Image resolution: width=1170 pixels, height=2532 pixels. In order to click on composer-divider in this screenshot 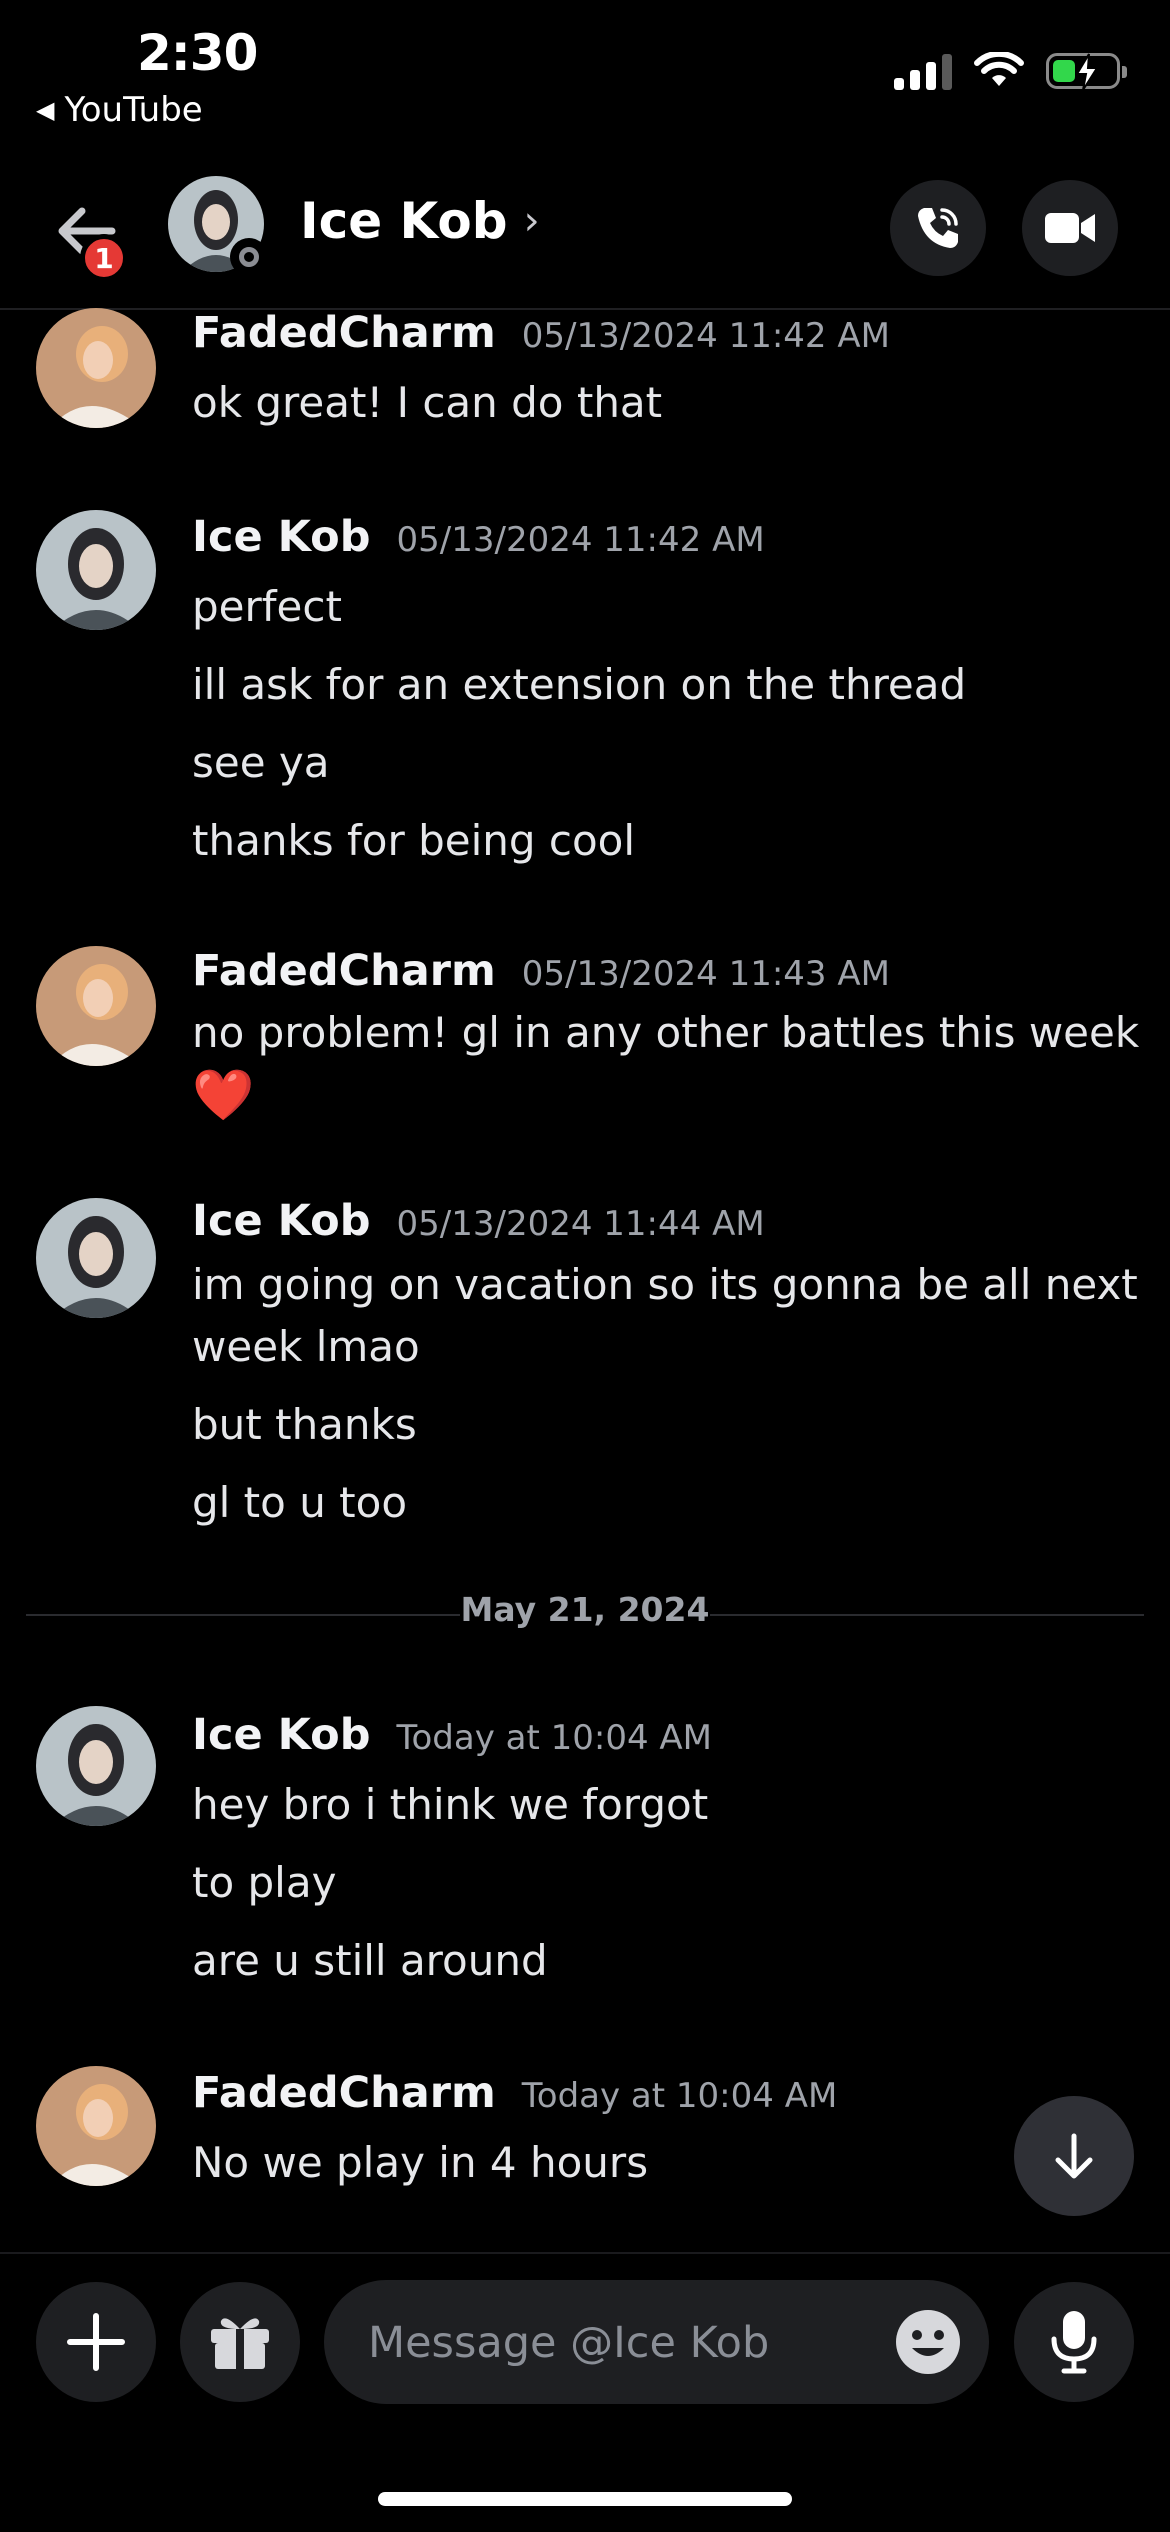, I will do `click(585, 2253)`.